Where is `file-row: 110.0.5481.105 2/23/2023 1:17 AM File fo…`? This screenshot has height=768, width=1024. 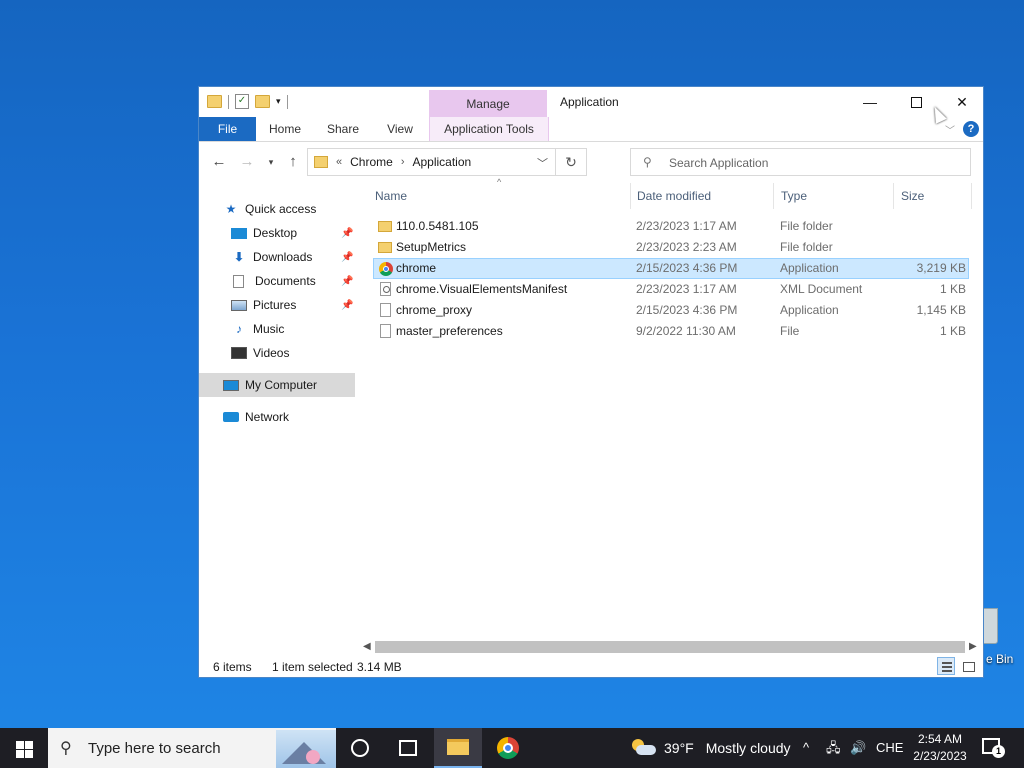
file-row: 110.0.5481.105 2/23/2023 1:17 AM File fo… is located at coordinates (671, 226).